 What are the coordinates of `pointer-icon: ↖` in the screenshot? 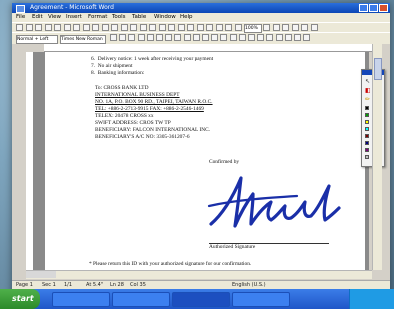 It's located at (367, 81).